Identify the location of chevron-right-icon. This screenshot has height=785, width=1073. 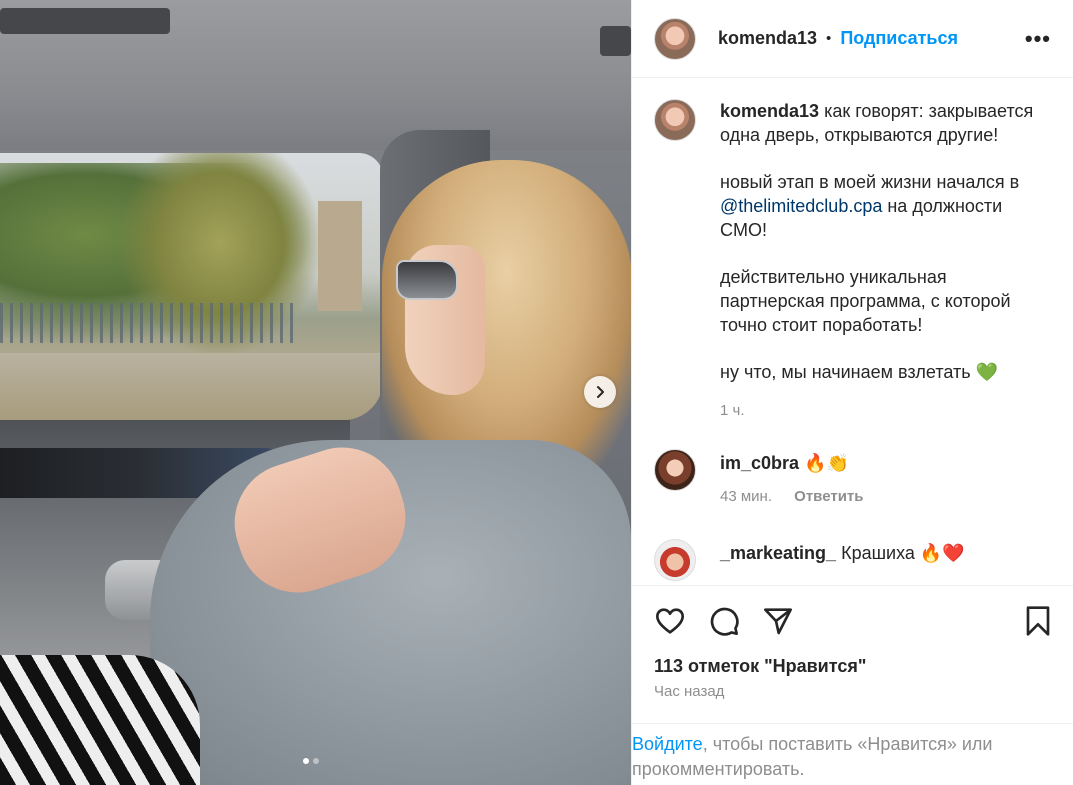
(600, 392).